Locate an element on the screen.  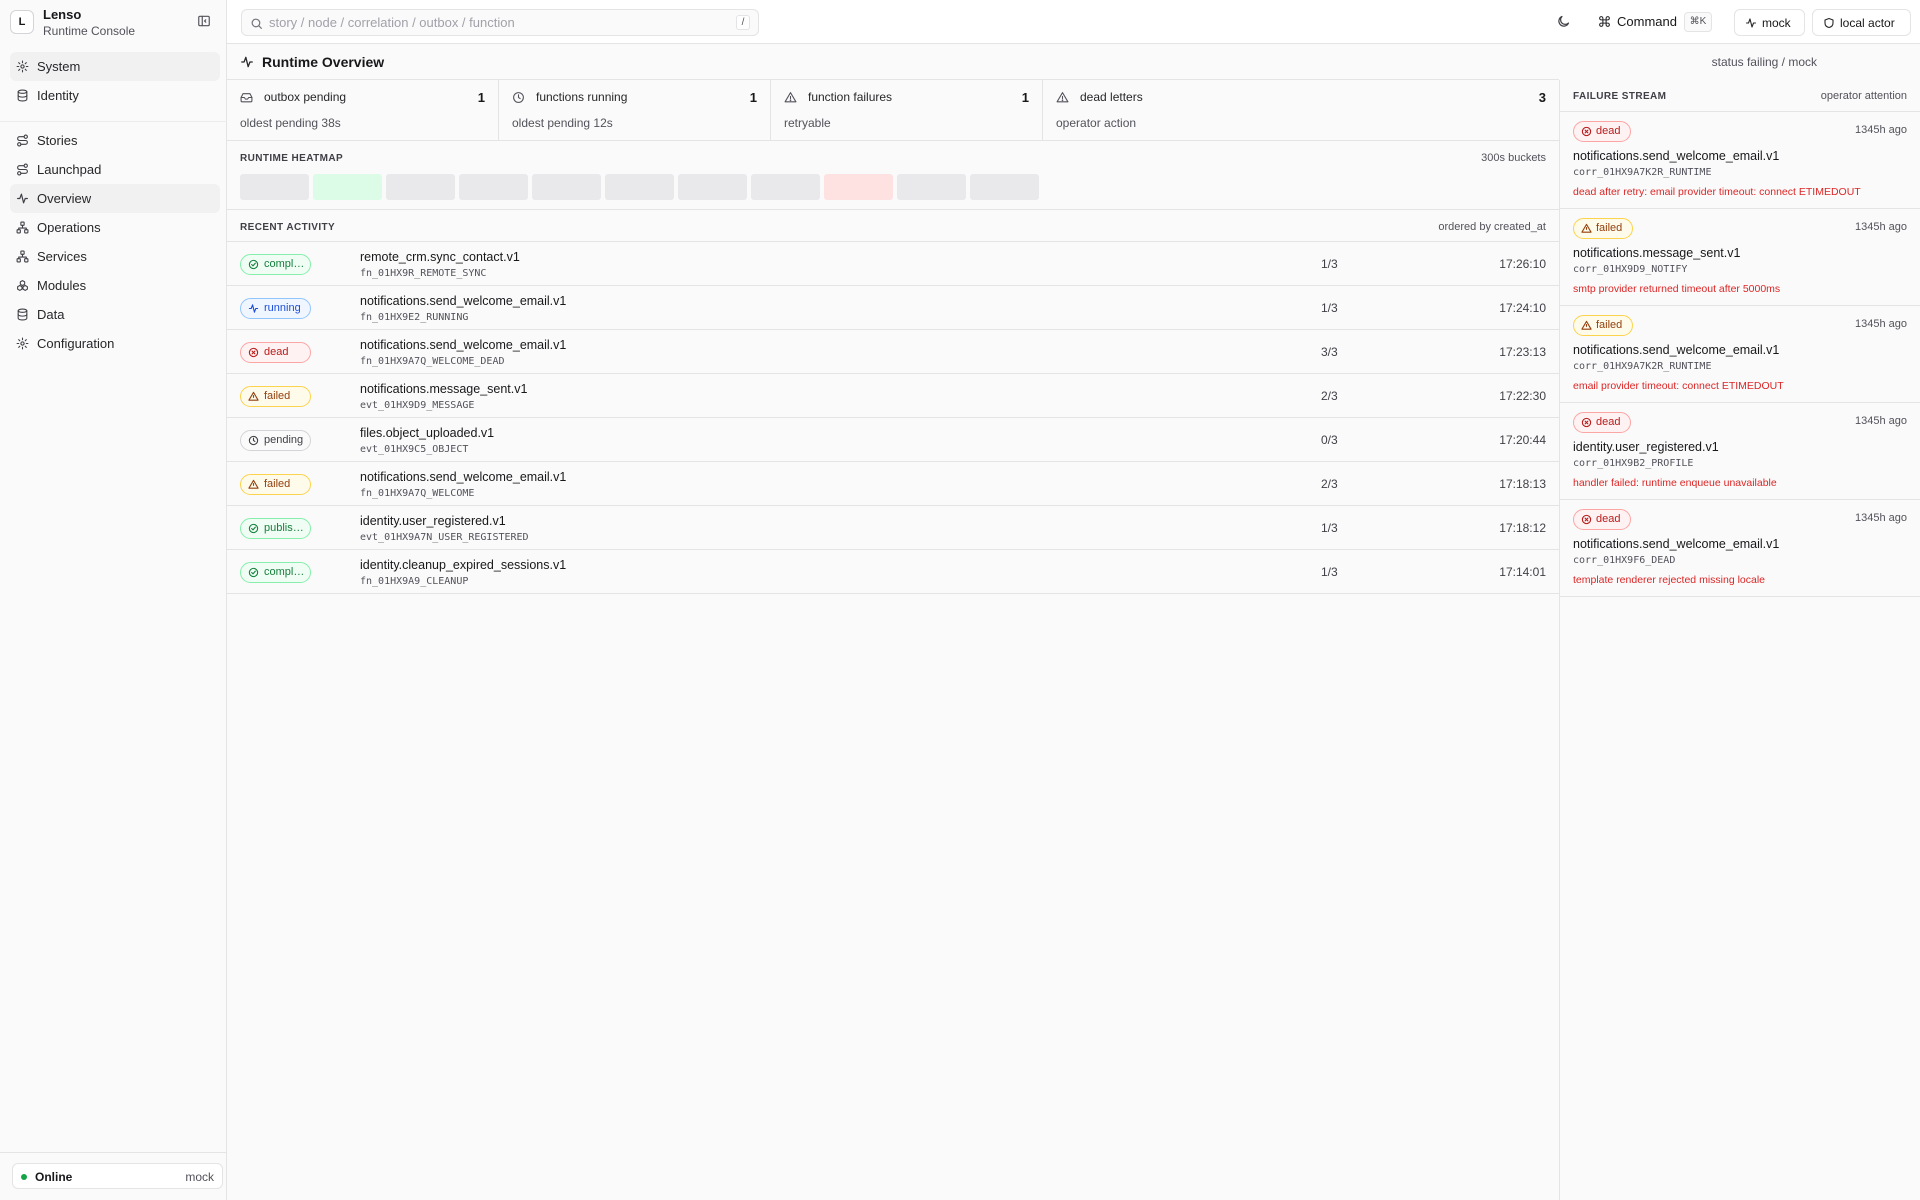
stat-outbox-pending: outbox pending 1 oldest pending 38s is located at coordinates (363, 110).